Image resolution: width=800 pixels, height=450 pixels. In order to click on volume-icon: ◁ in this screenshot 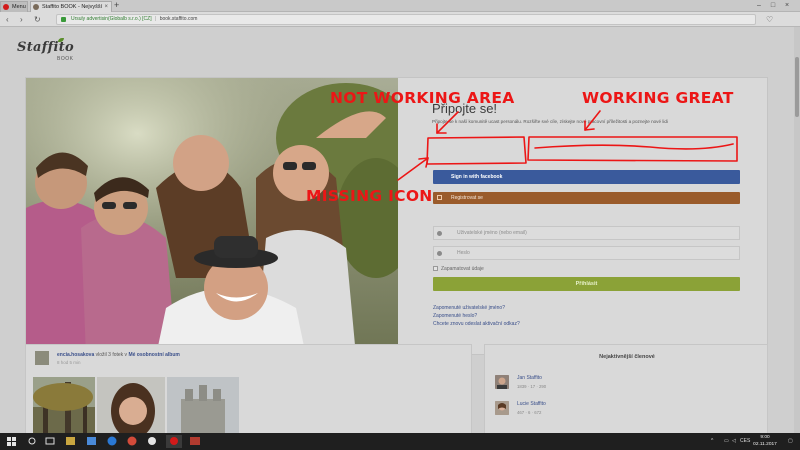, I will do `click(734, 441)`.